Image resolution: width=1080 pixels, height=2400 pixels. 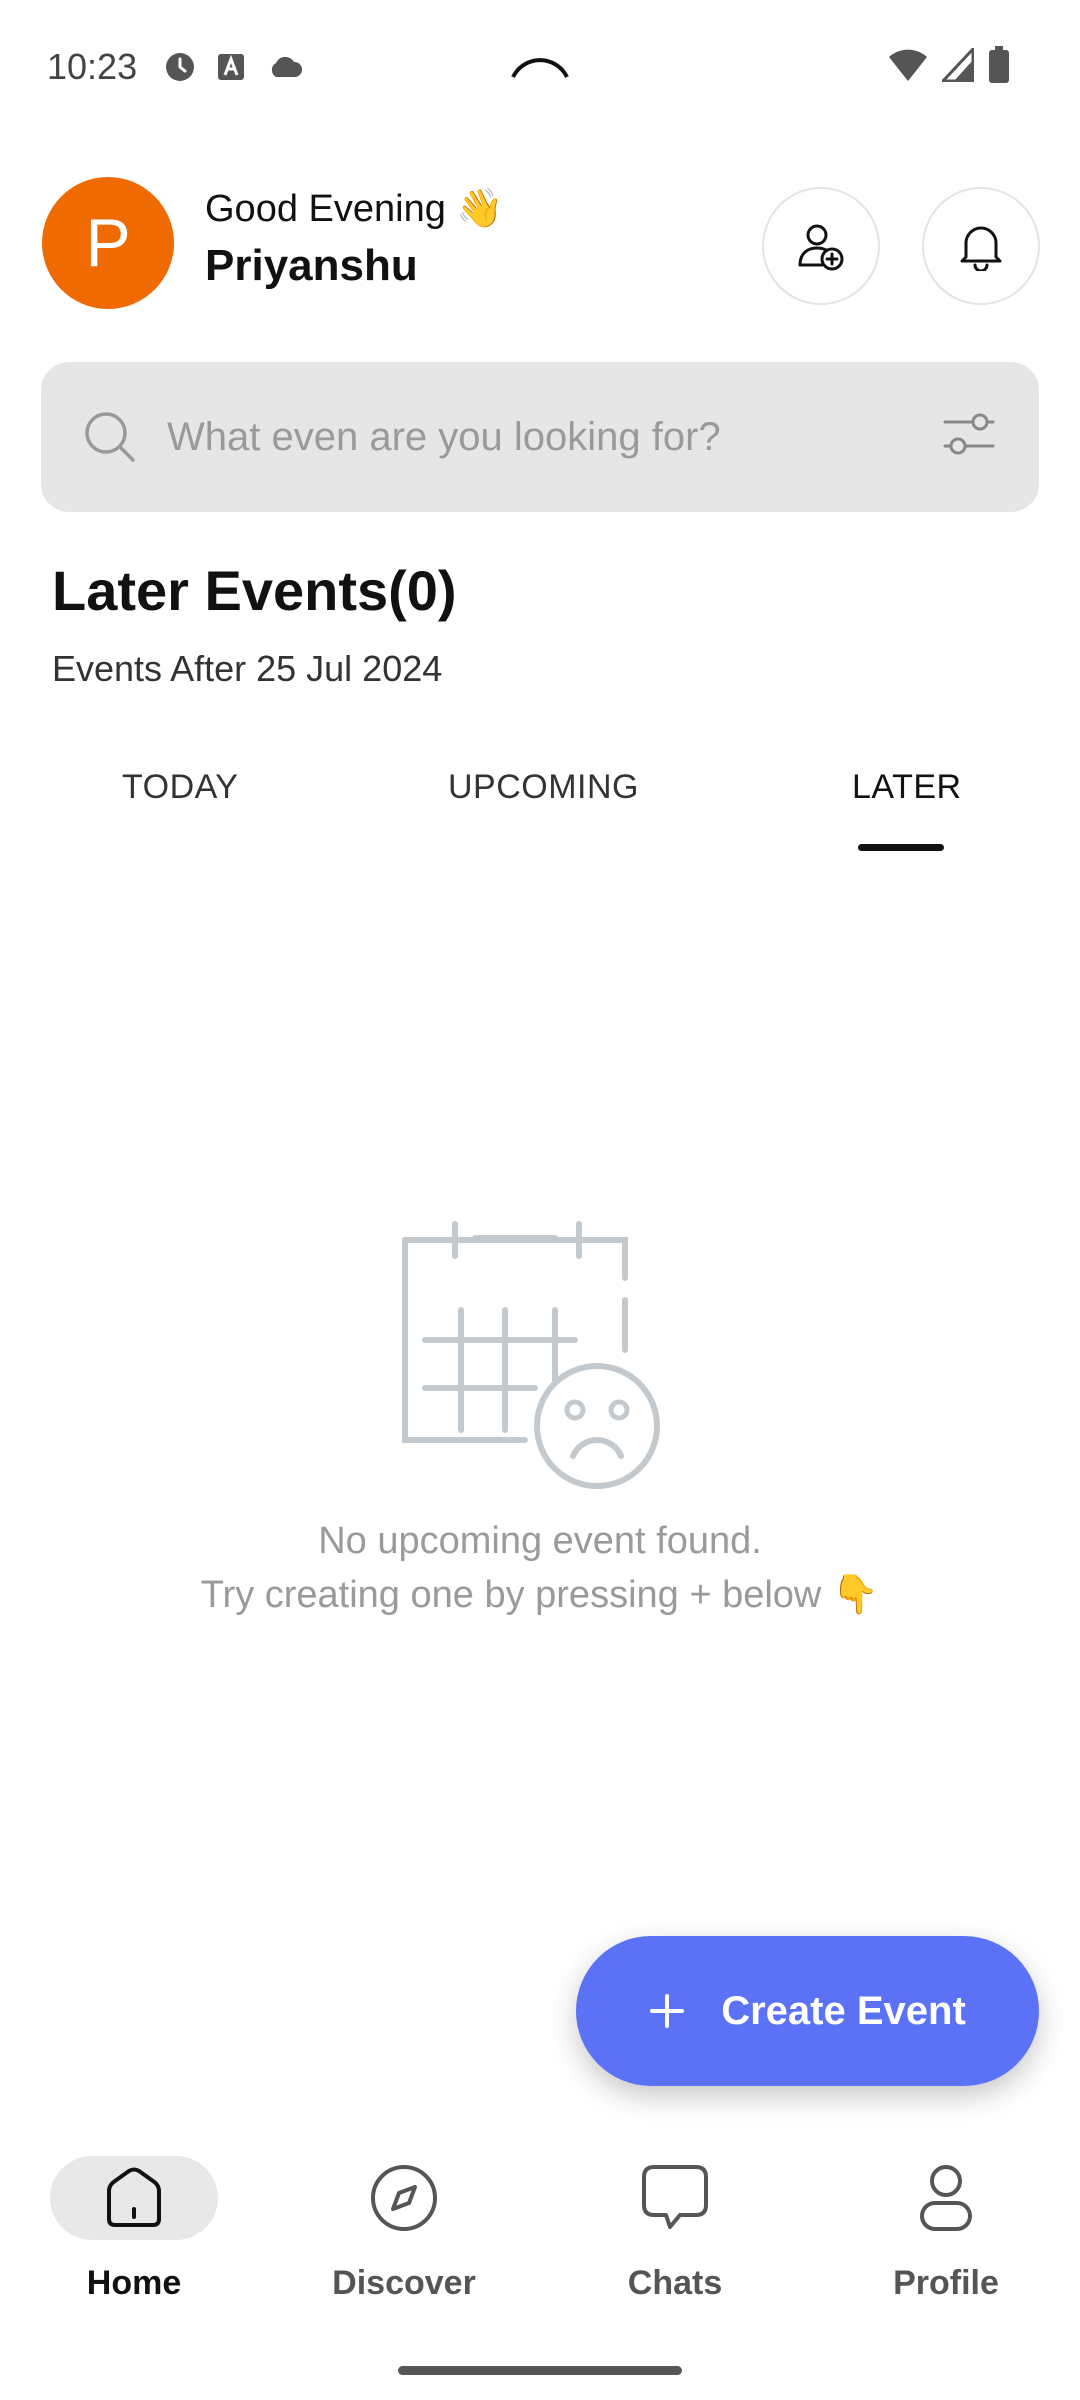 I want to click on status-time: 10:23, so click(x=92, y=66).